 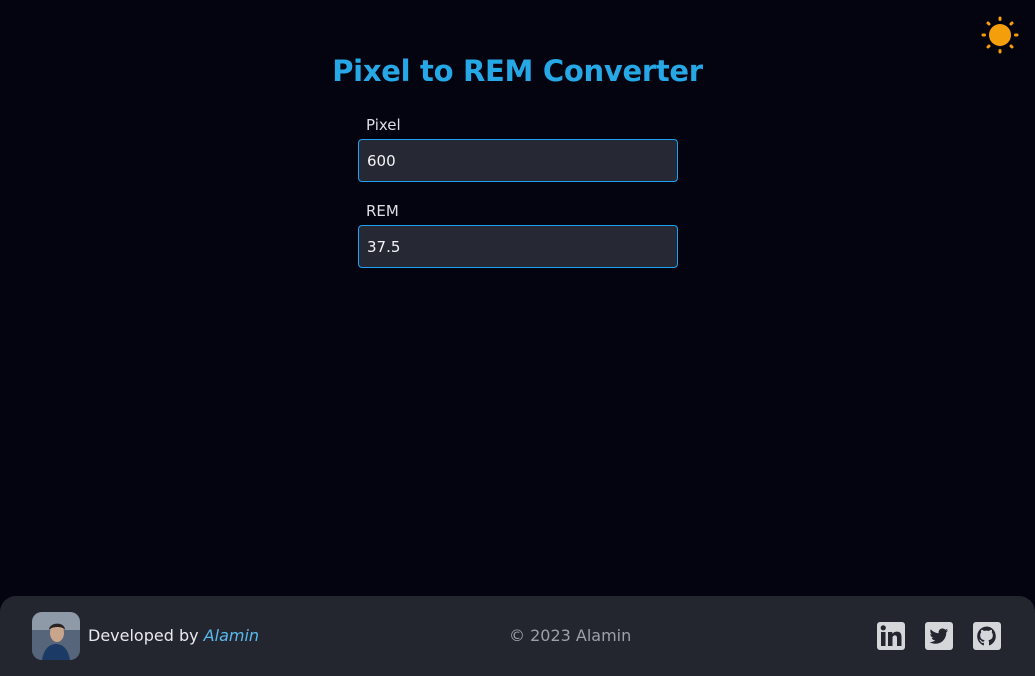 I want to click on github-icon, so click(x=987, y=636).